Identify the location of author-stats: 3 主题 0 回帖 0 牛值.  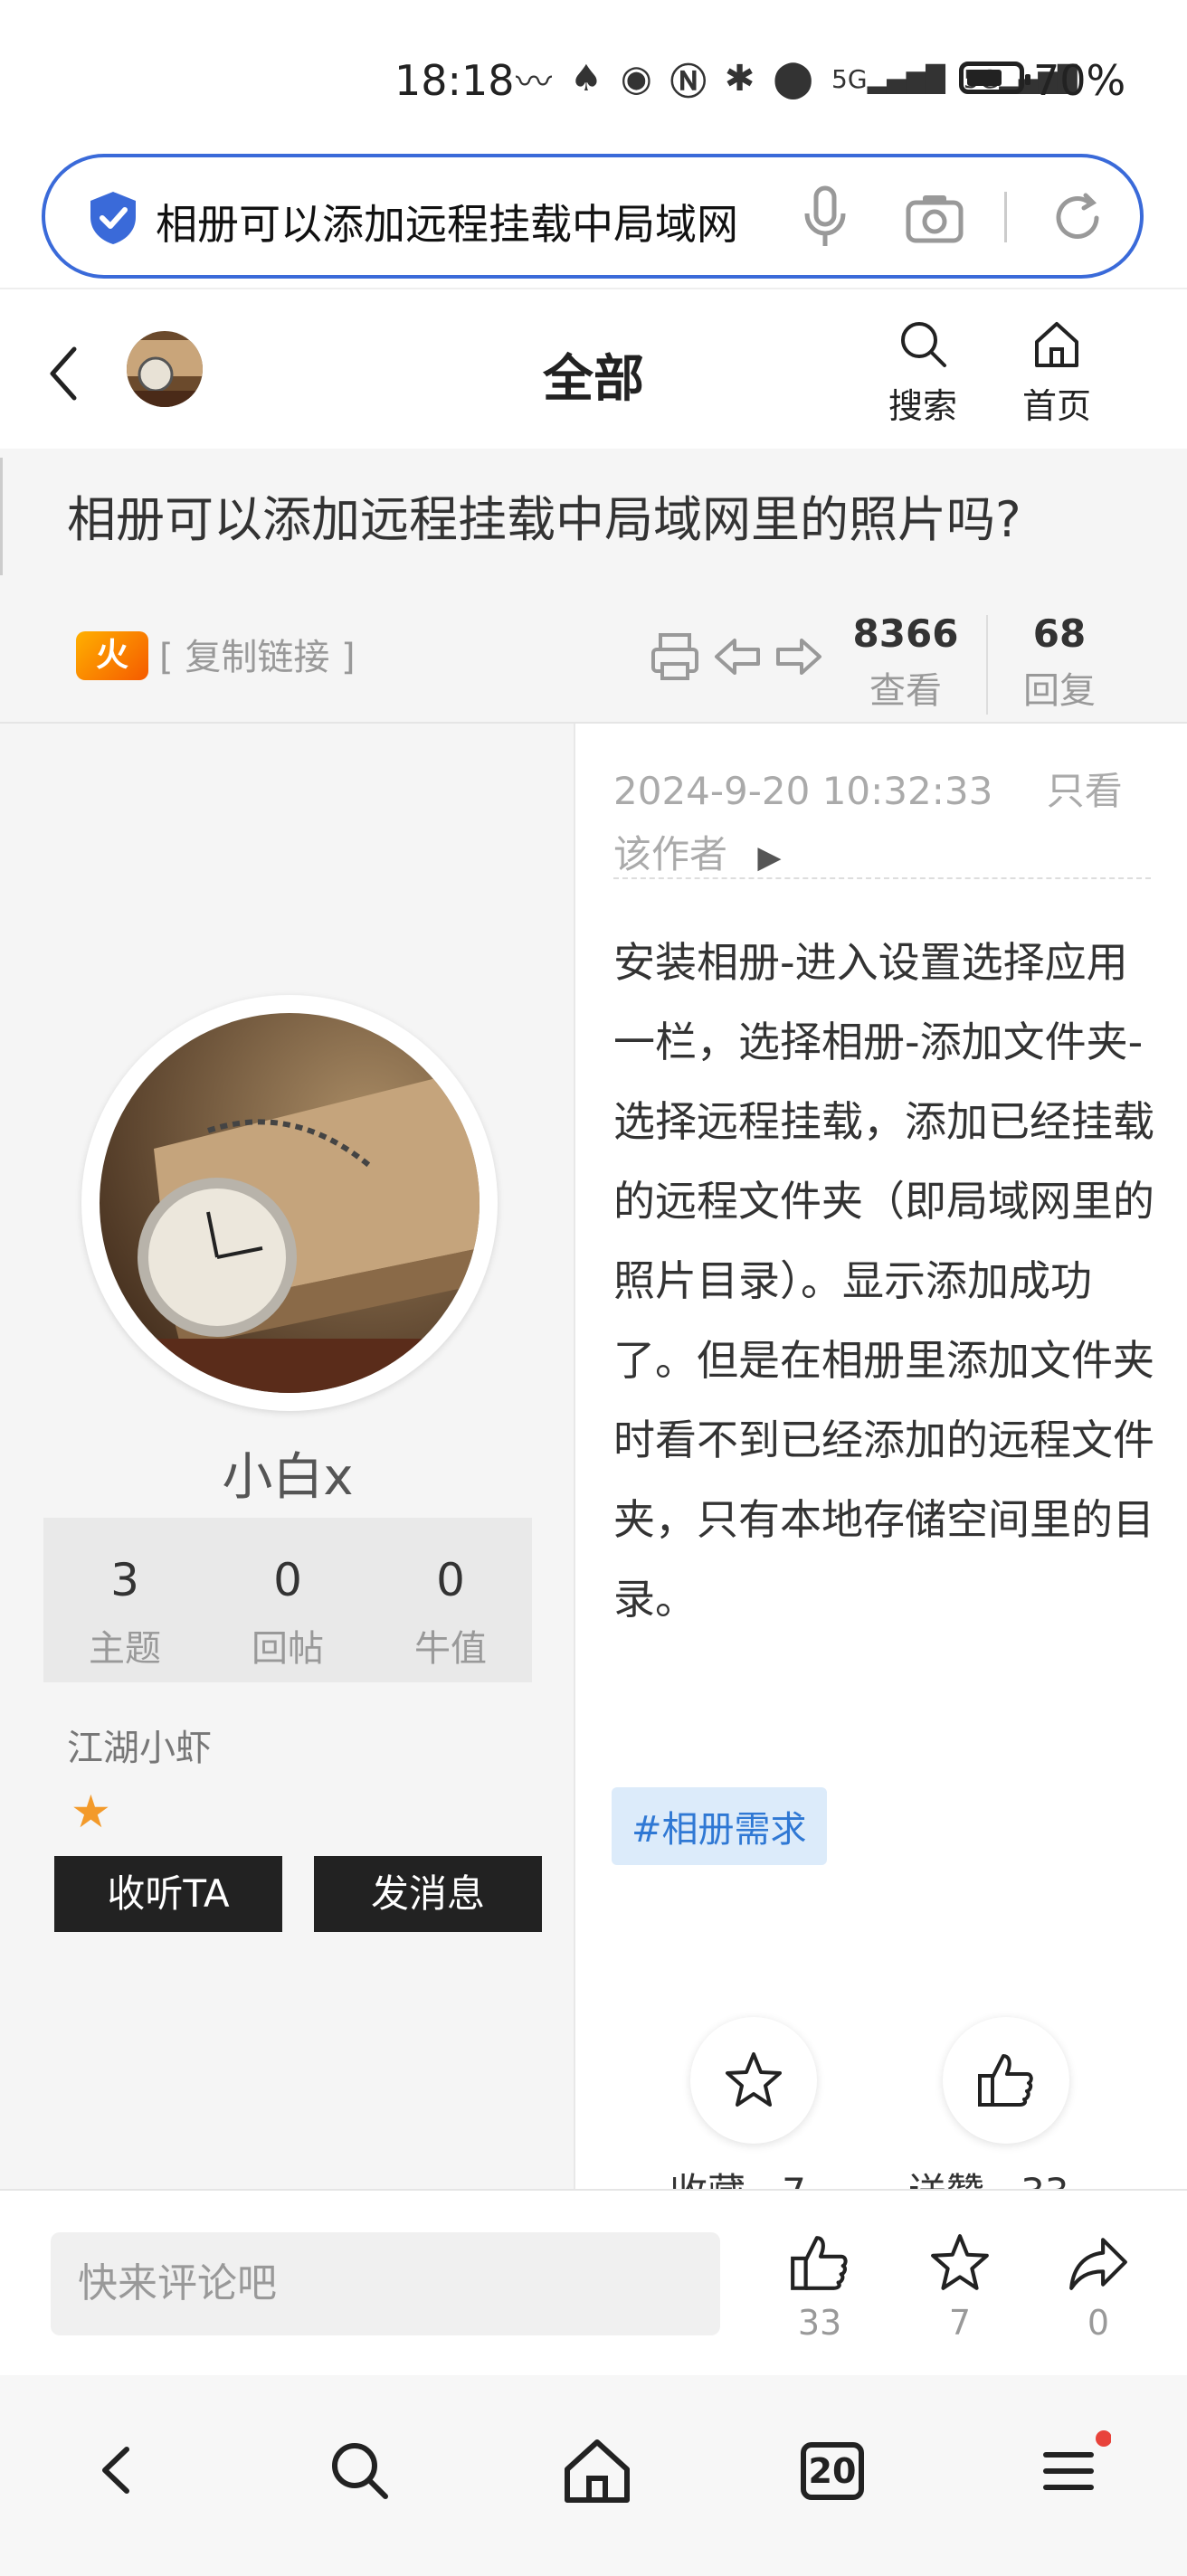
(287, 1600).